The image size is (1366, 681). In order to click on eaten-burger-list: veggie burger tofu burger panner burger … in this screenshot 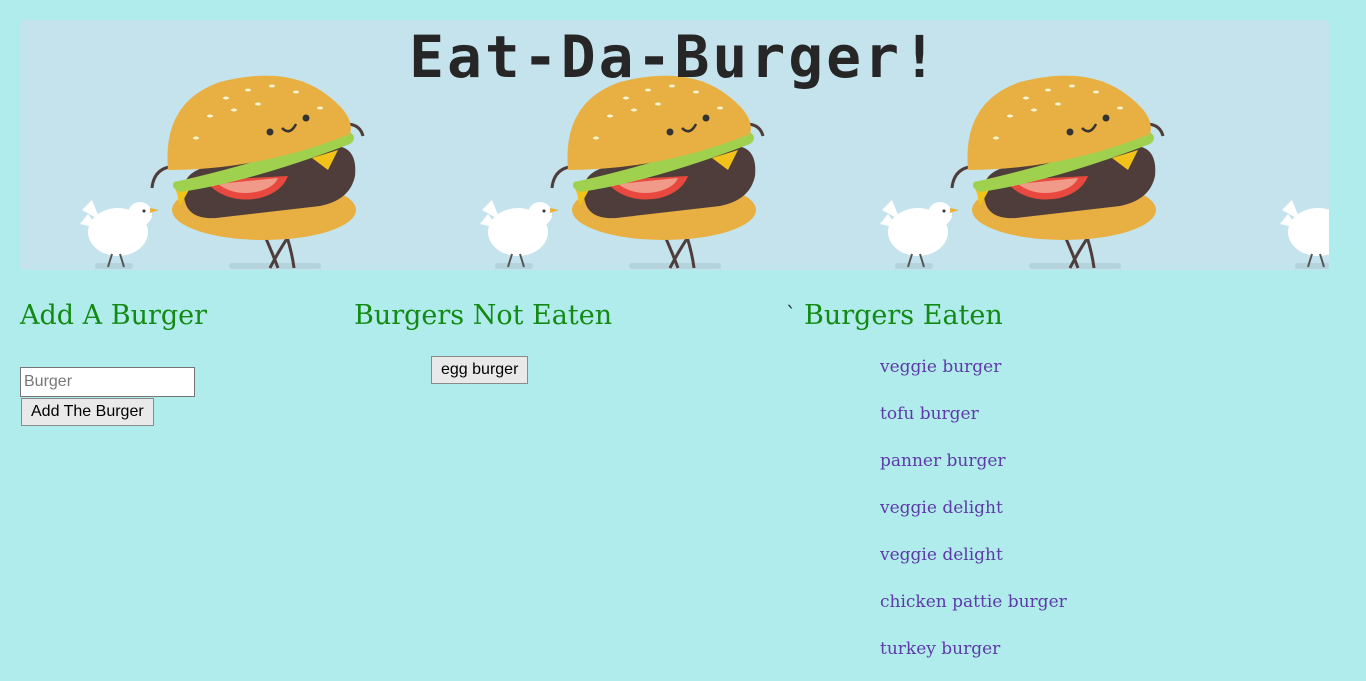, I will do `click(973, 516)`.